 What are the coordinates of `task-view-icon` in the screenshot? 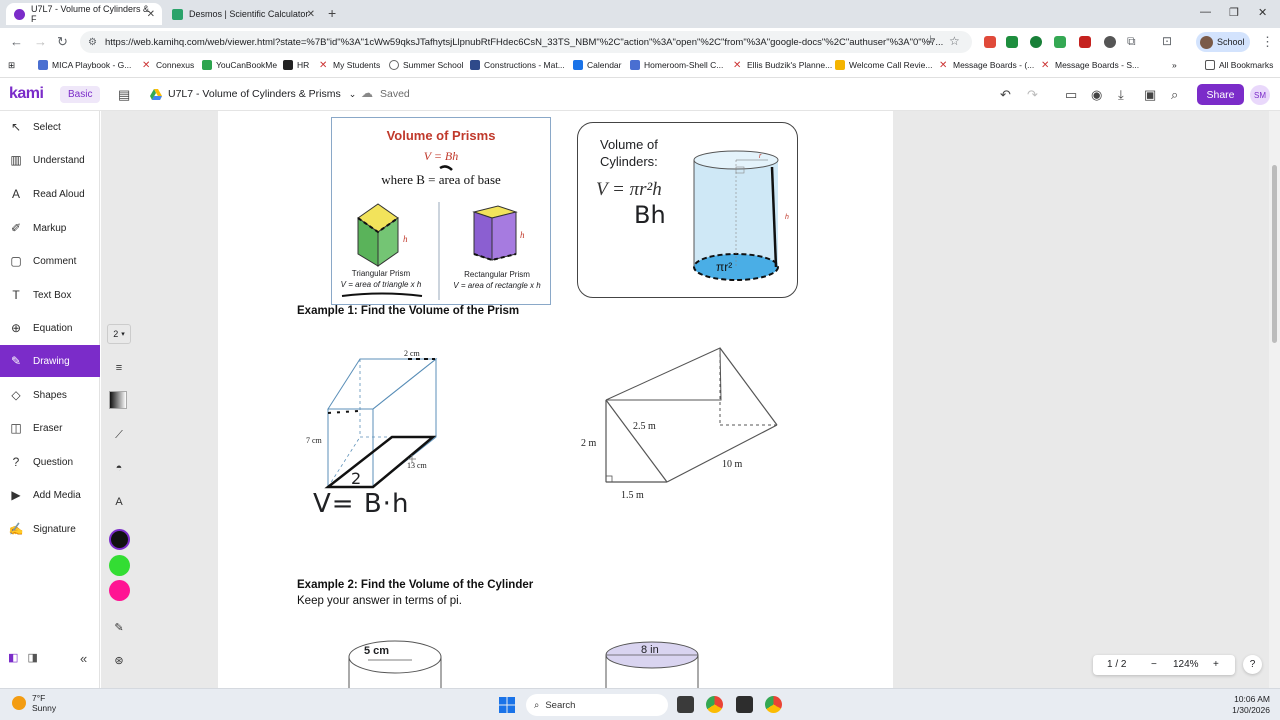 It's located at (685, 704).